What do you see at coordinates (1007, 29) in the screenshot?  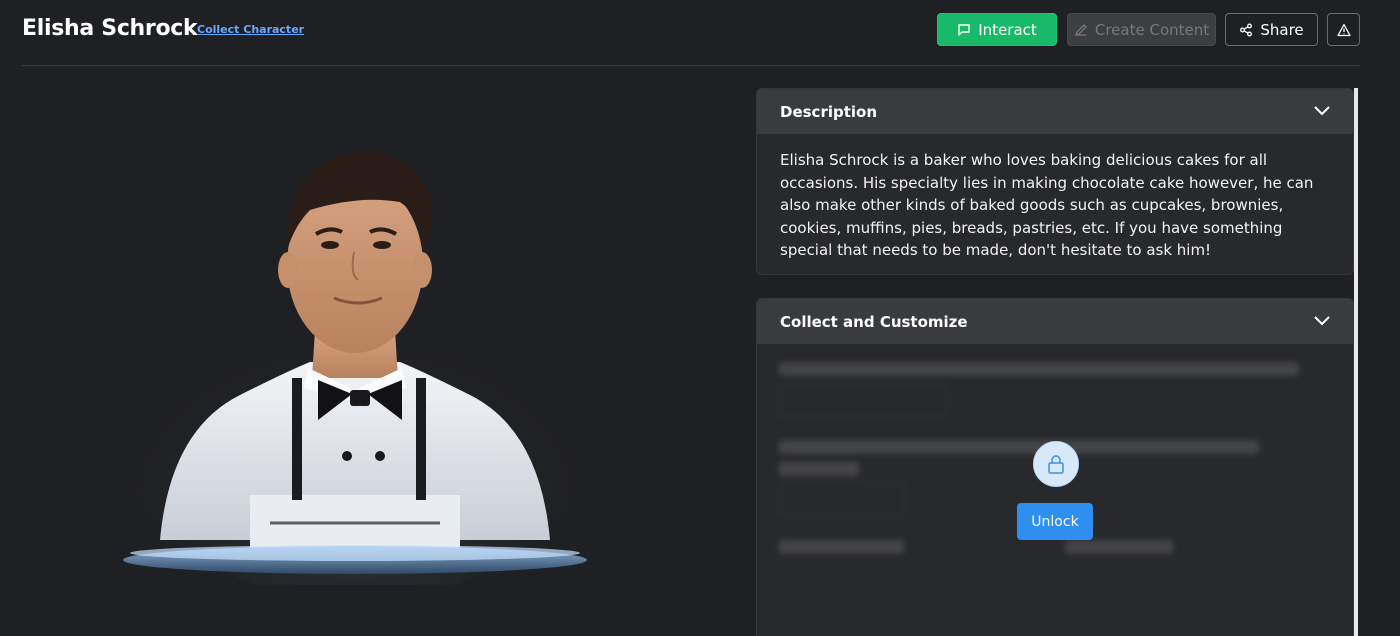 I see `interact-label: Interact` at bounding box center [1007, 29].